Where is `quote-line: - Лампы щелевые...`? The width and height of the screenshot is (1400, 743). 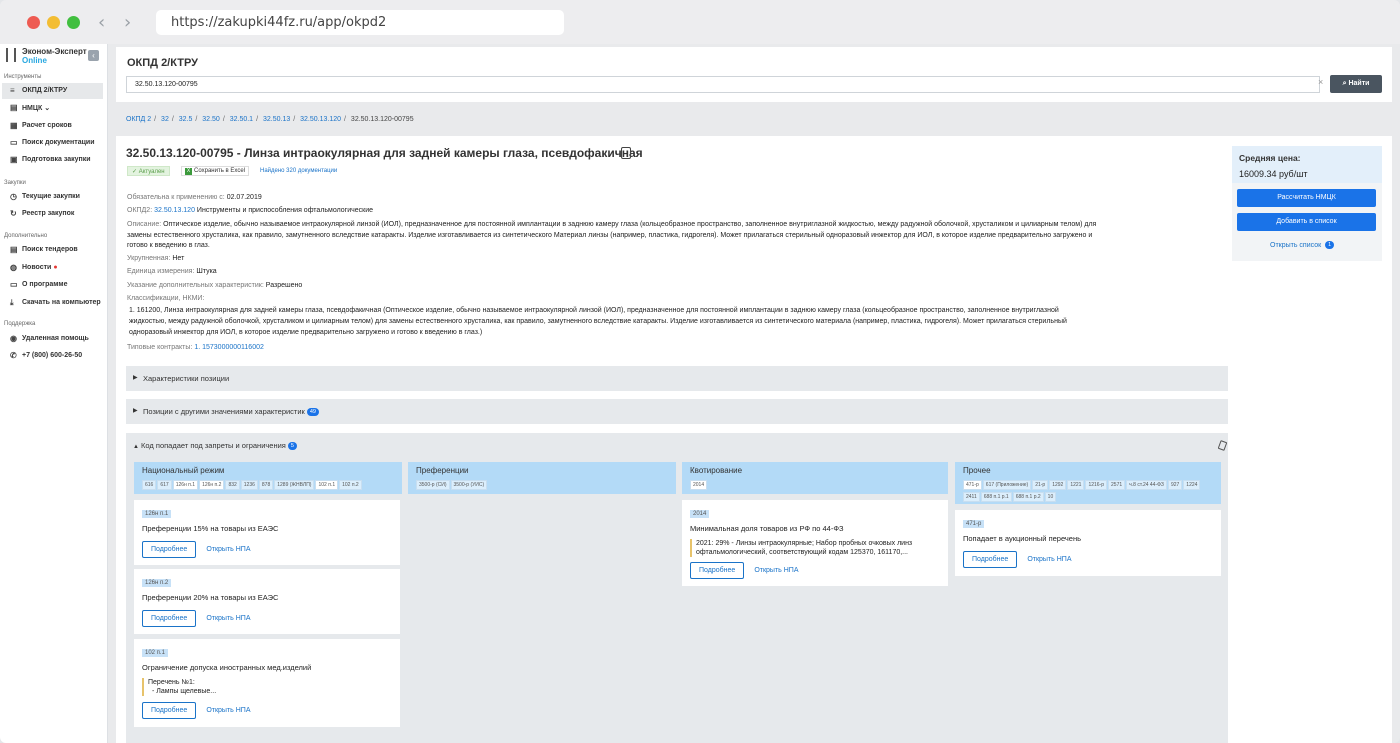 quote-line: - Лампы щелевые... is located at coordinates (184, 691).